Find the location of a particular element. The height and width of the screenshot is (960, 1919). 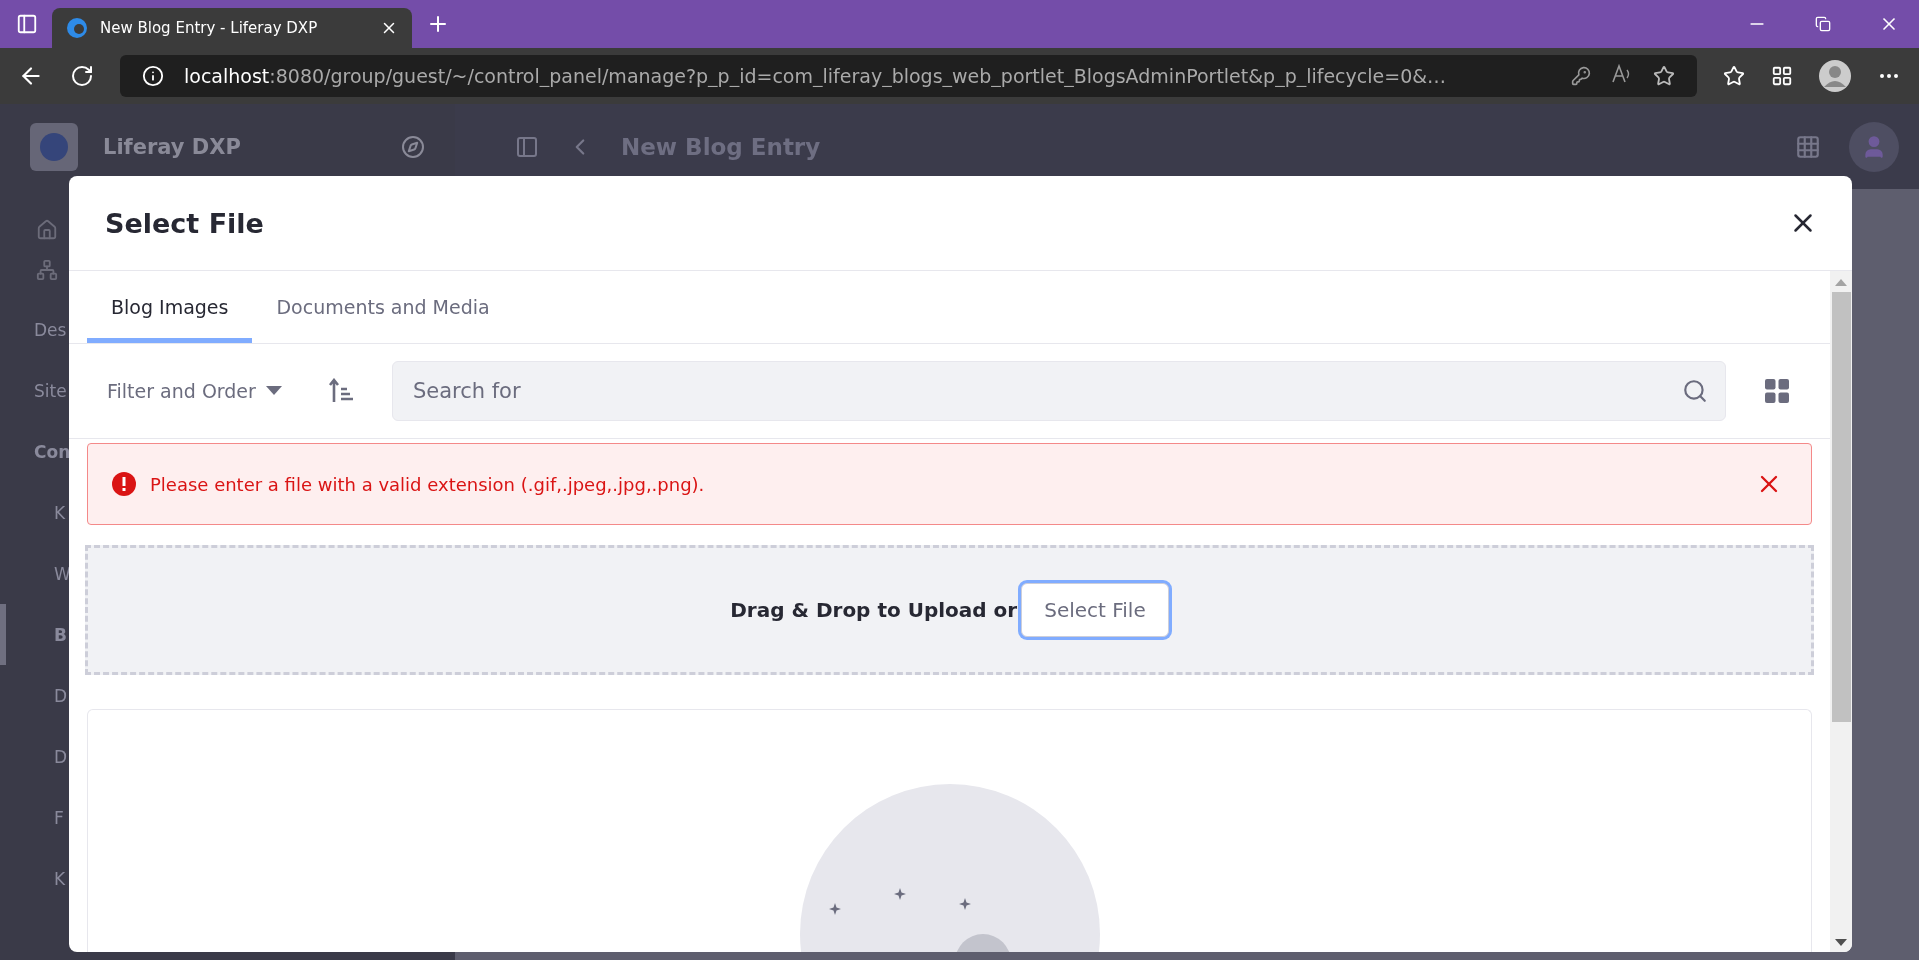

search-field: Search for is located at coordinates (1058, 391).